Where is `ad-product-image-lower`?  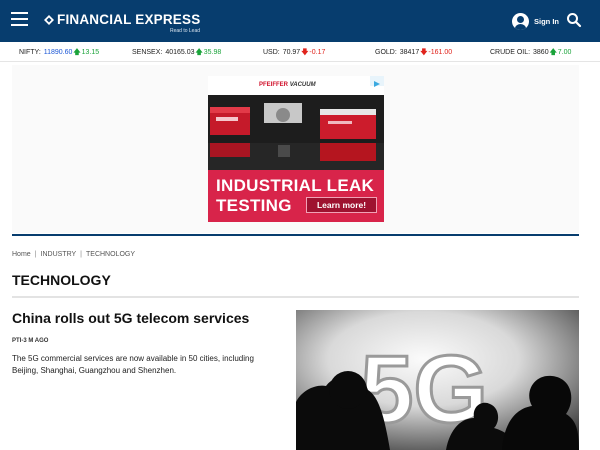 ad-product-image-lower is located at coordinates (296, 156).